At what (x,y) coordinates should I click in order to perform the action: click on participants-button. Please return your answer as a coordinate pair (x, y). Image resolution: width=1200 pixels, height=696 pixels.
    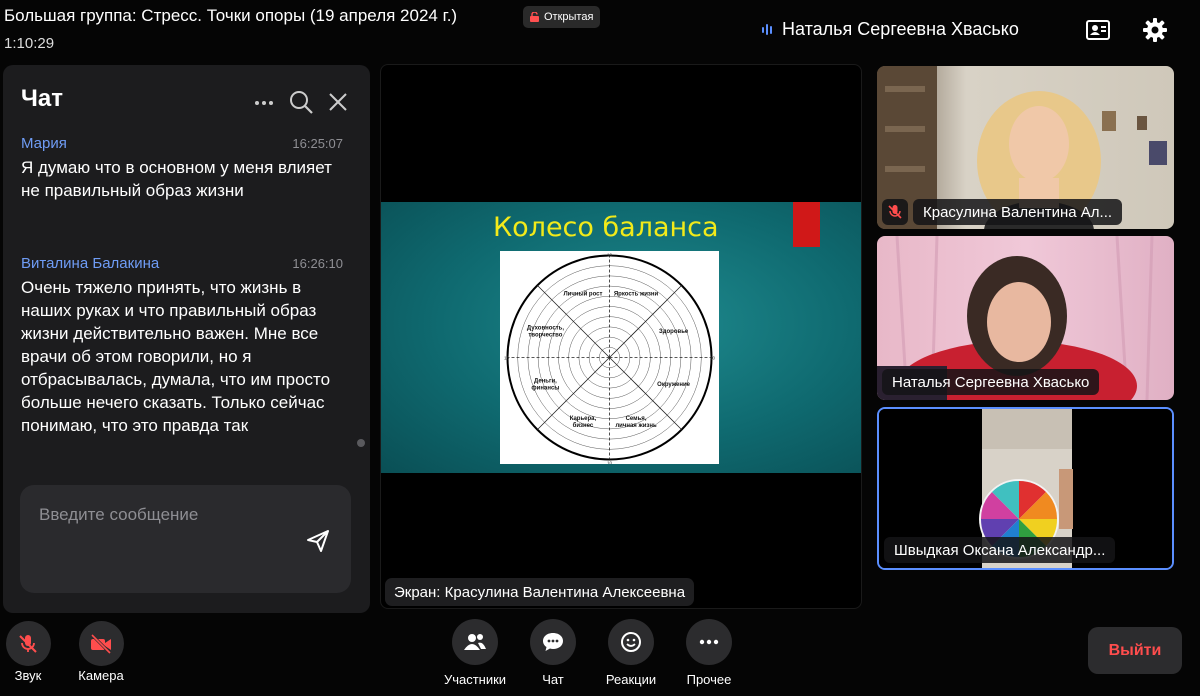
    Looking at the image, I should click on (475, 642).